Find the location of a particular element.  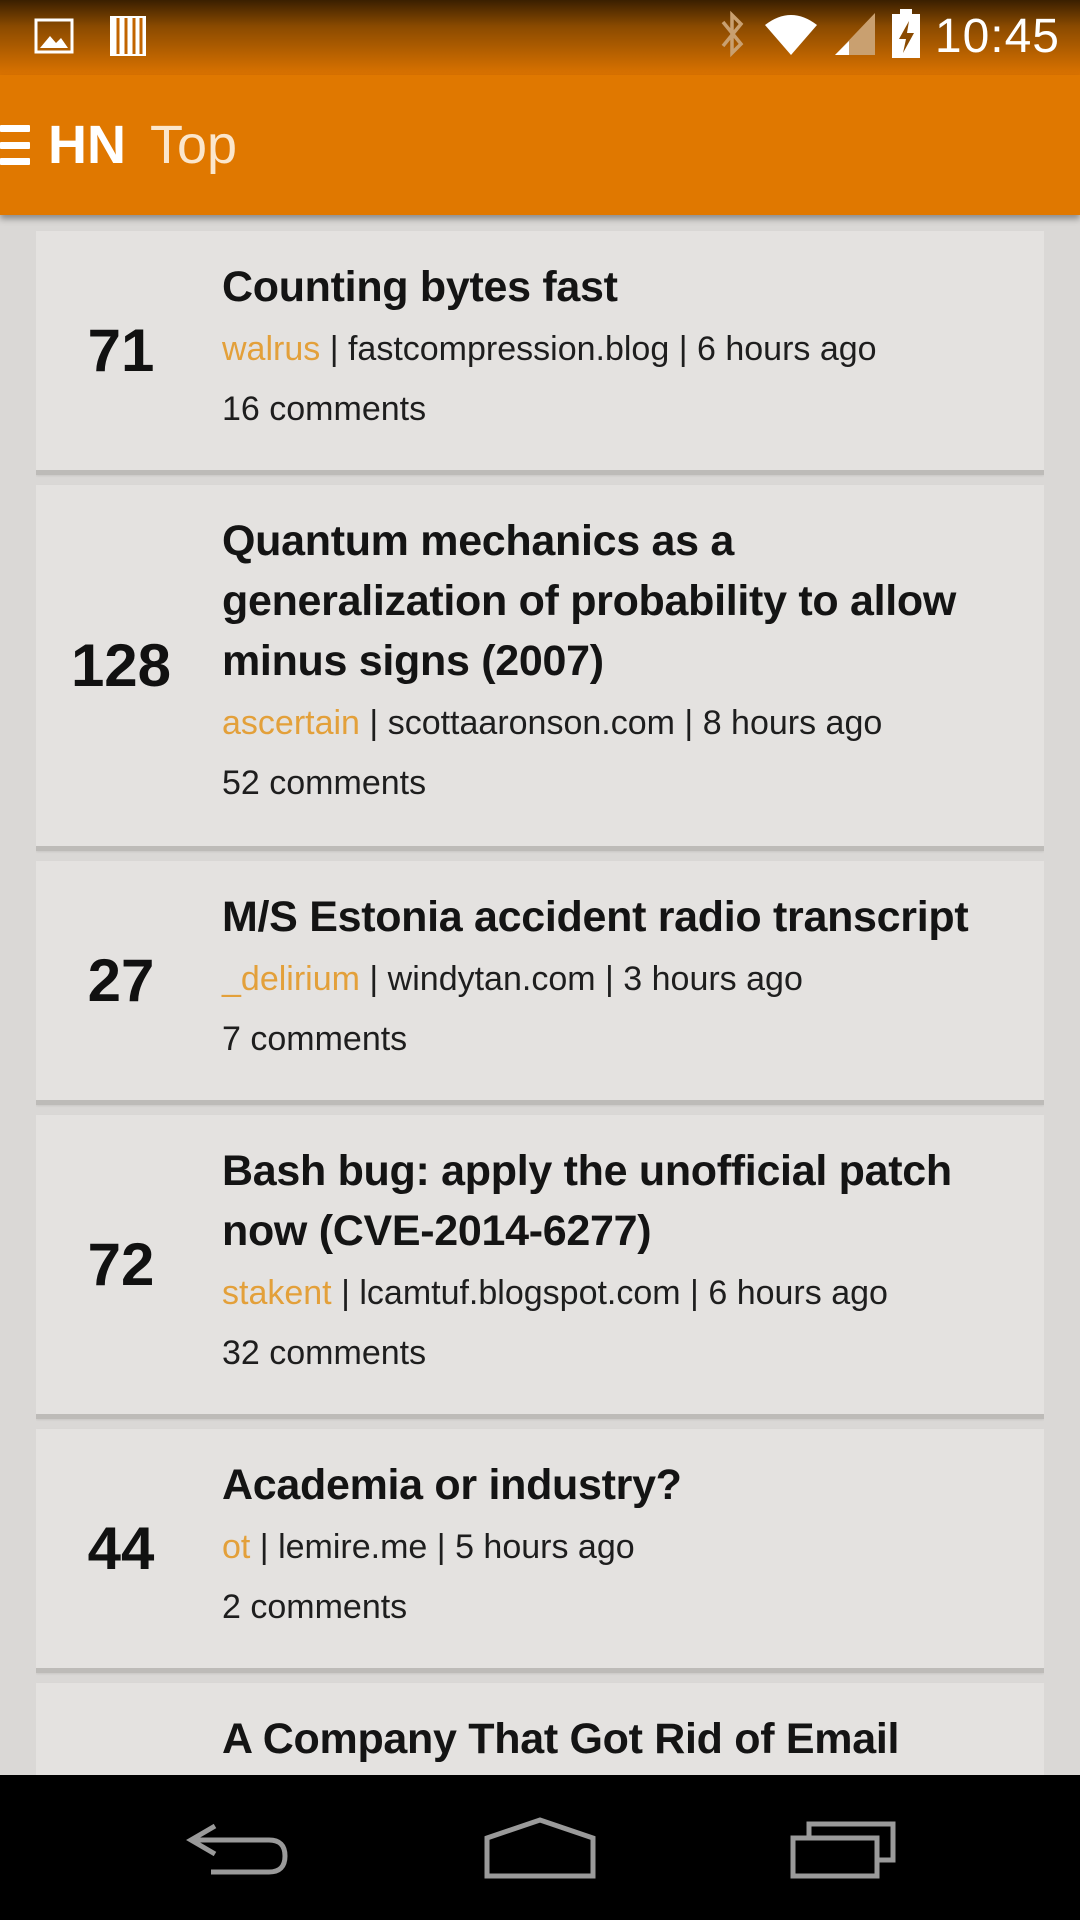

story-score: 27 is located at coordinates (121, 980).